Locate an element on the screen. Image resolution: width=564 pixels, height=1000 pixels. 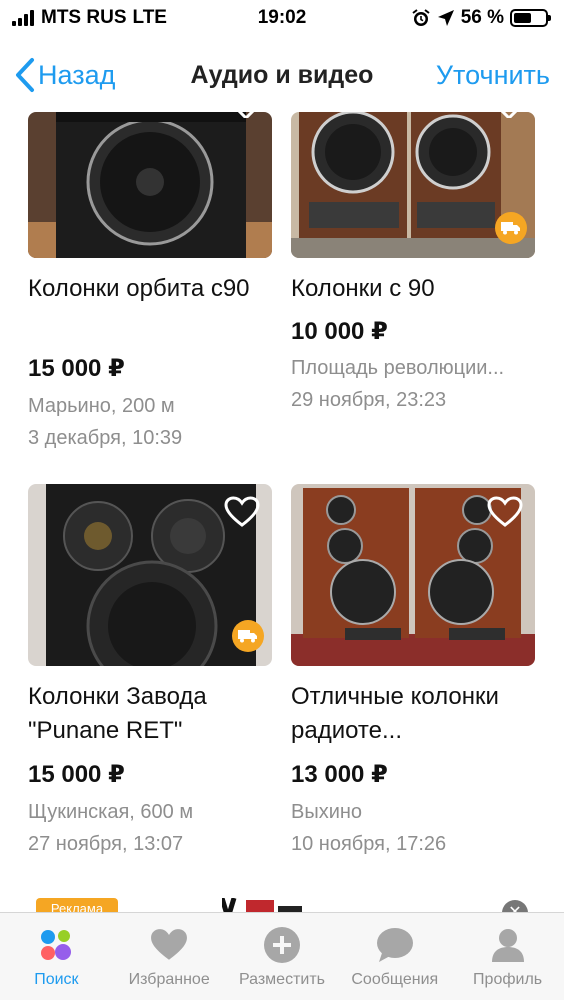
listing-price: 10 000 ₽ is located at coordinates (339, 331).